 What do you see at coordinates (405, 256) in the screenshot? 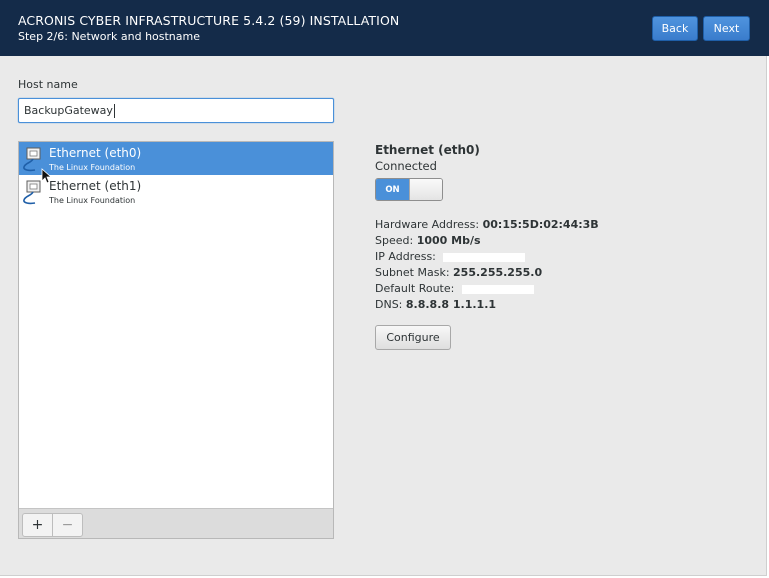
I see `ip-address-label: IP Address:` at bounding box center [405, 256].